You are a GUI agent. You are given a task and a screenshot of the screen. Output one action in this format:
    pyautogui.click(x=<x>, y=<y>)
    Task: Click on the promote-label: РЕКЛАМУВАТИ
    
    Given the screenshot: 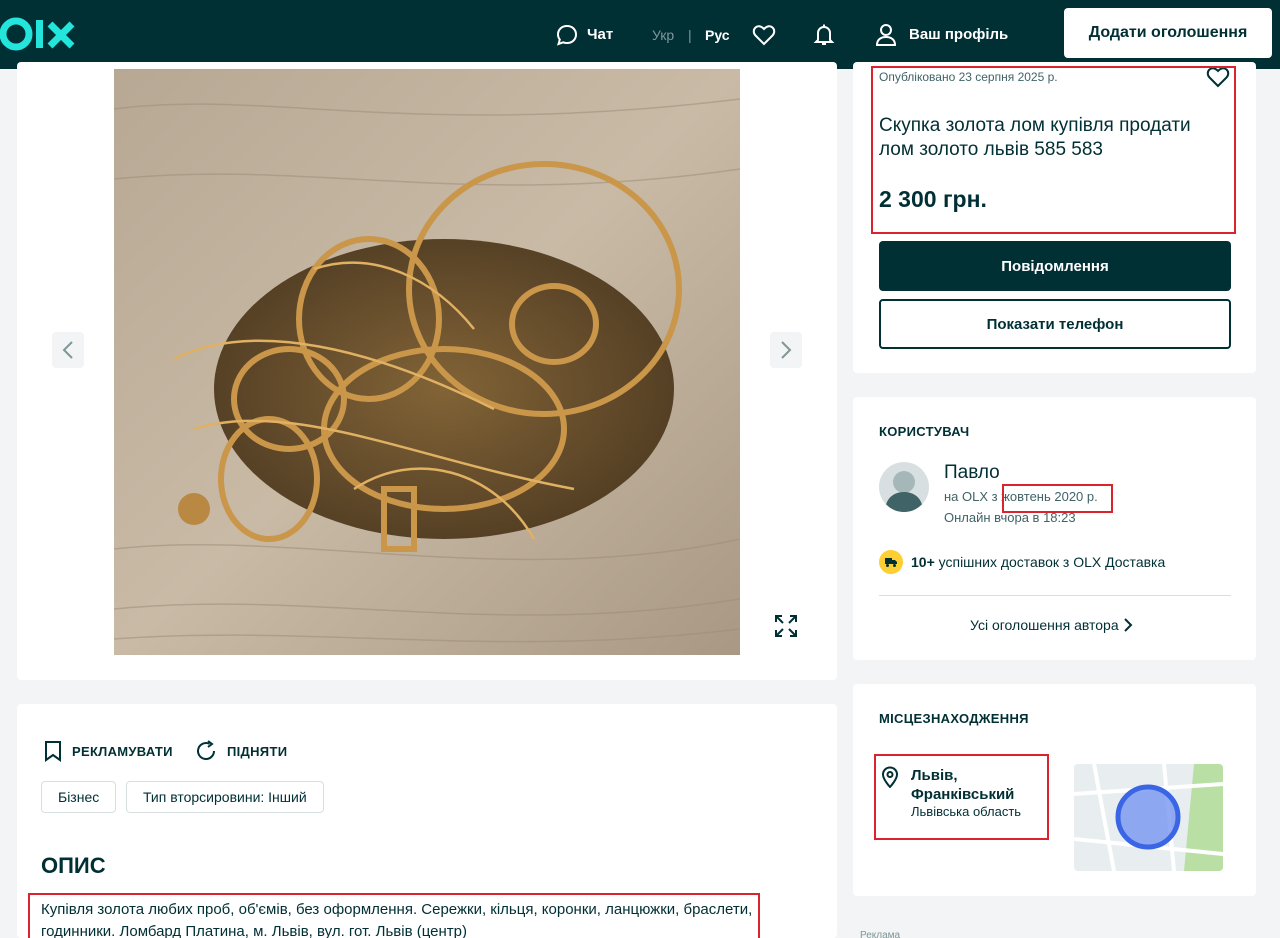 What is the action you would take?
    pyautogui.click(x=122, y=751)
    